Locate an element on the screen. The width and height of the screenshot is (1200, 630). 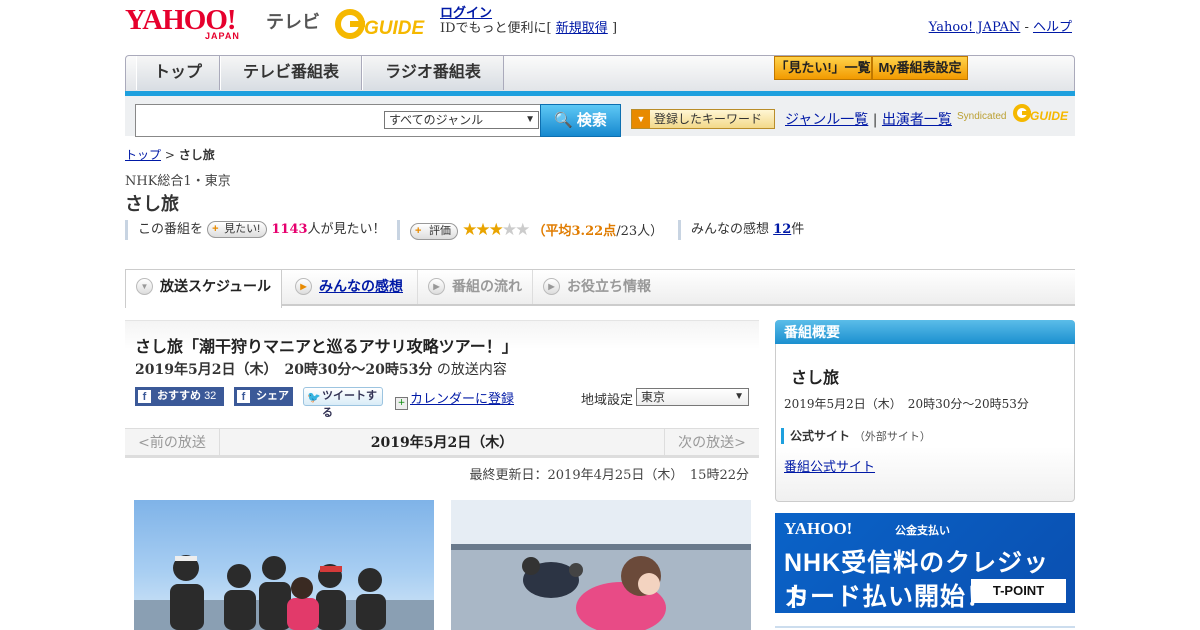
episode-photo-group is located at coordinates (284, 565).